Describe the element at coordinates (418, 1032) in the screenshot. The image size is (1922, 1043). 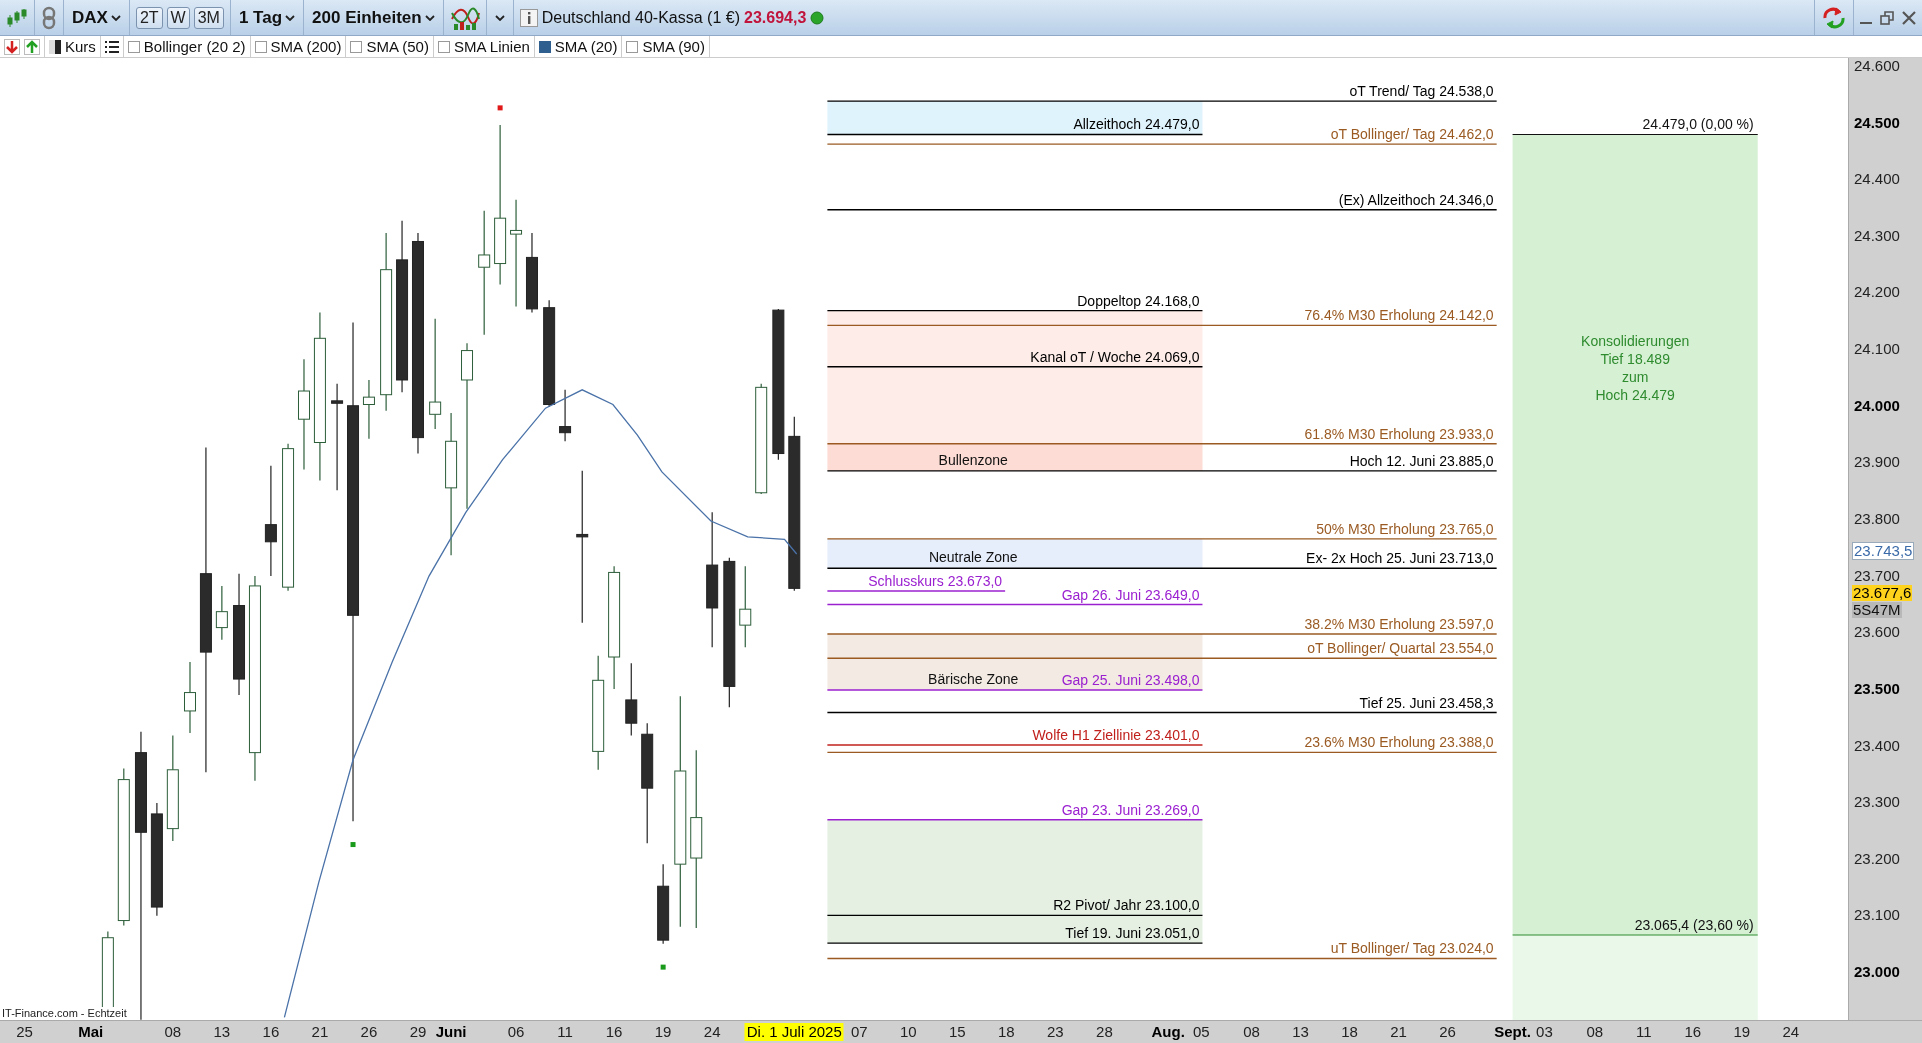
I see `date-label: 29` at that location.